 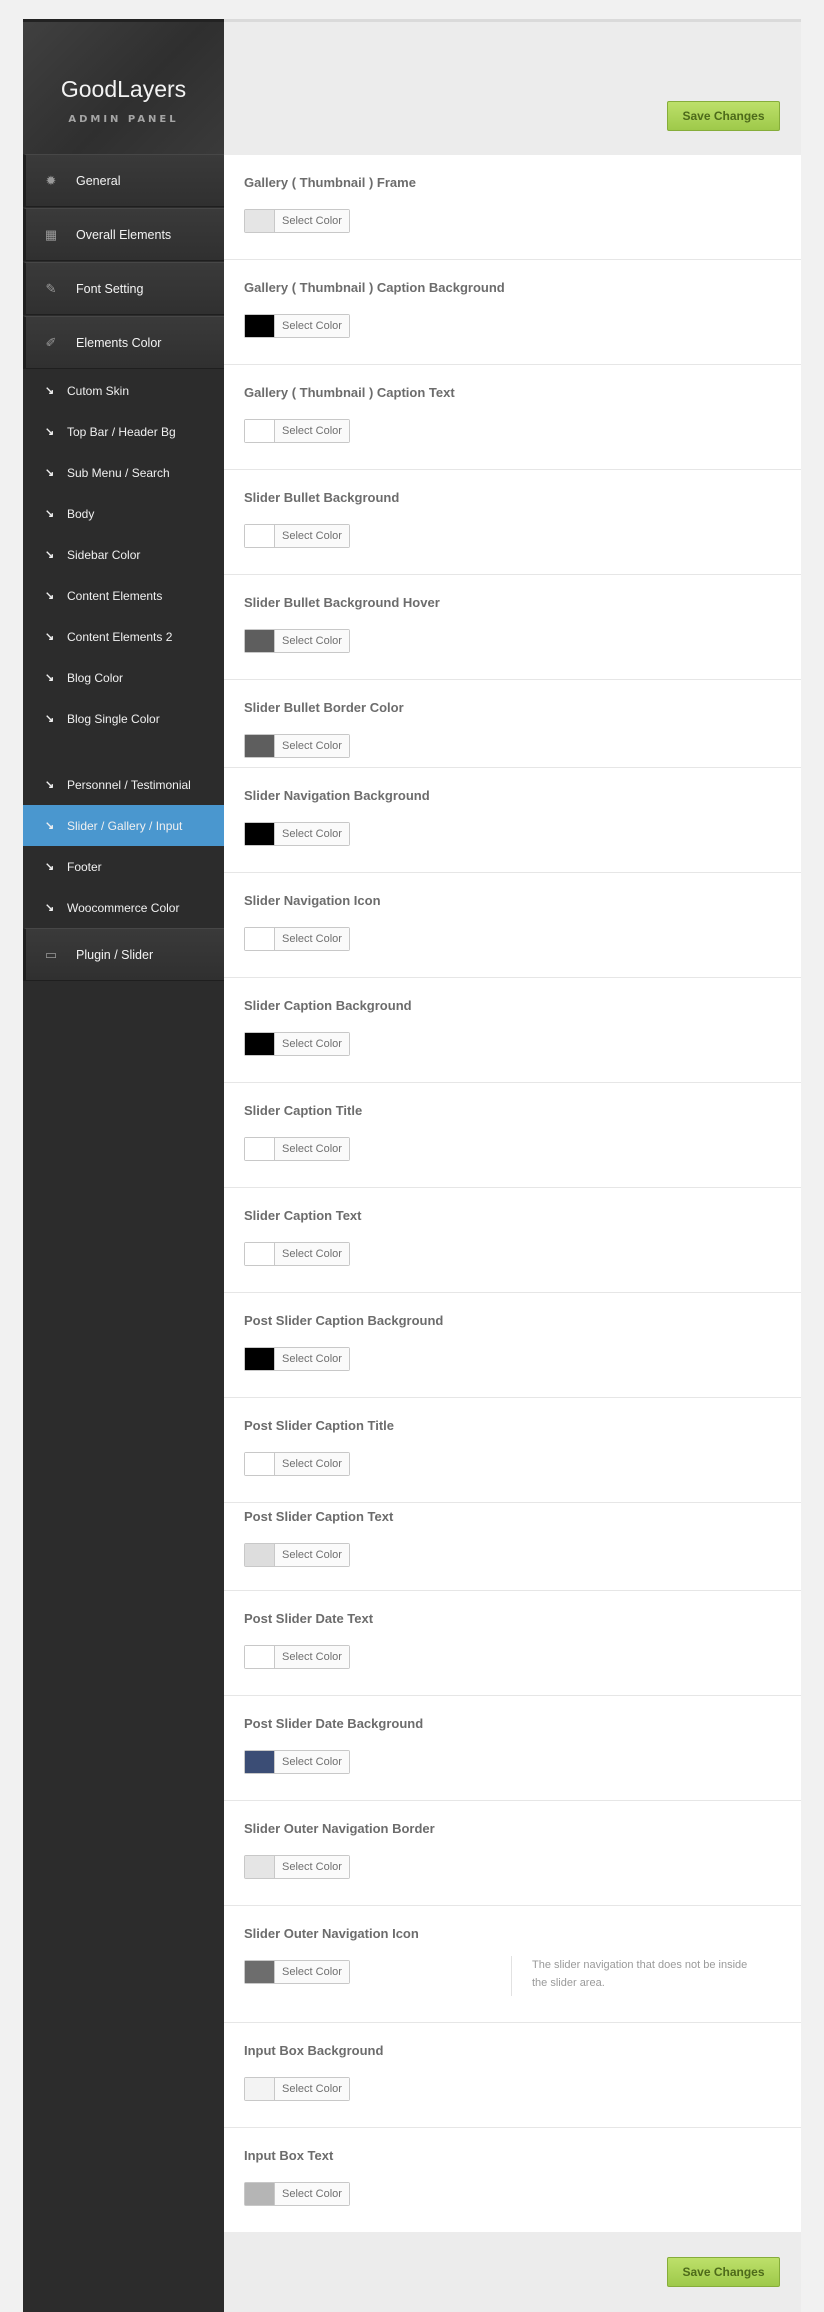 What do you see at coordinates (123, 636) in the screenshot?
I see `submenu-content-elements-2: ↘ Content Elements 2` at bounding box center [123, 636].